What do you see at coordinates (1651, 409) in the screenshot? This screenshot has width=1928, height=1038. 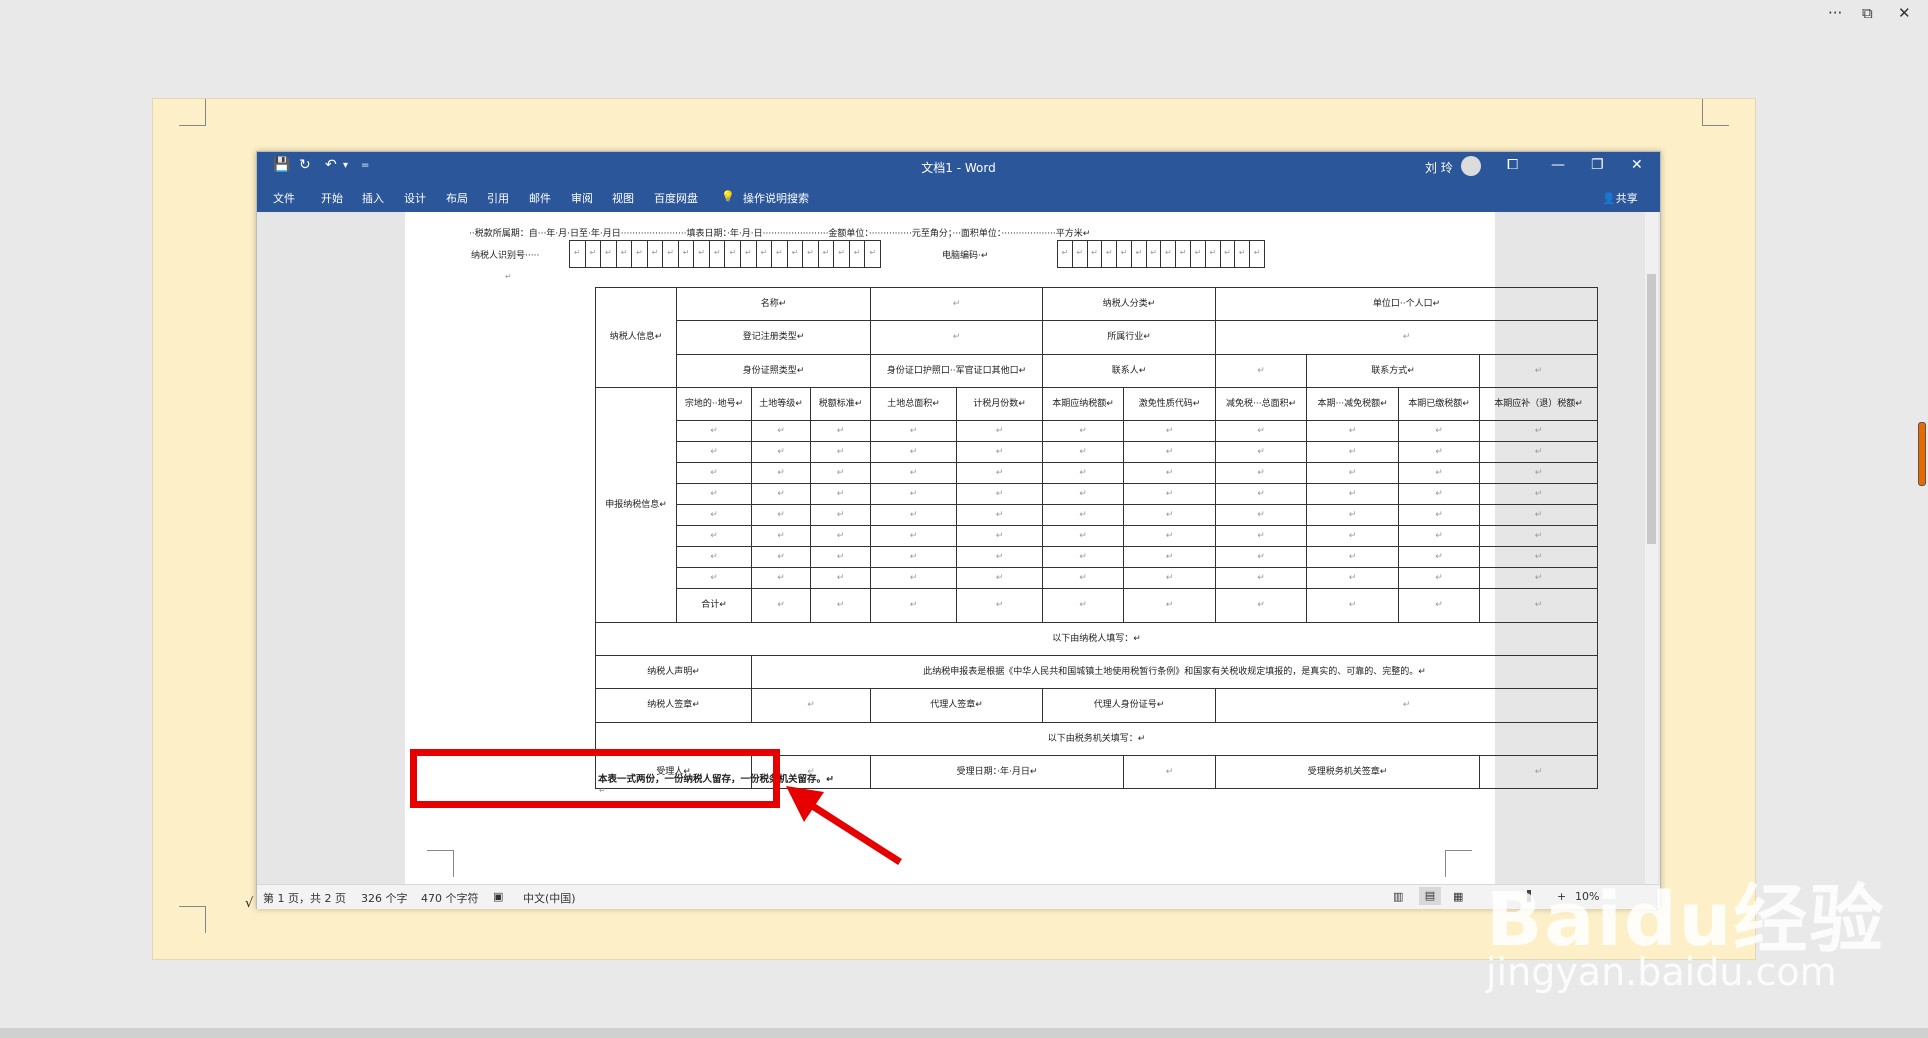 I see `scrollbar-thumb` at bounding box center [1651, 409].